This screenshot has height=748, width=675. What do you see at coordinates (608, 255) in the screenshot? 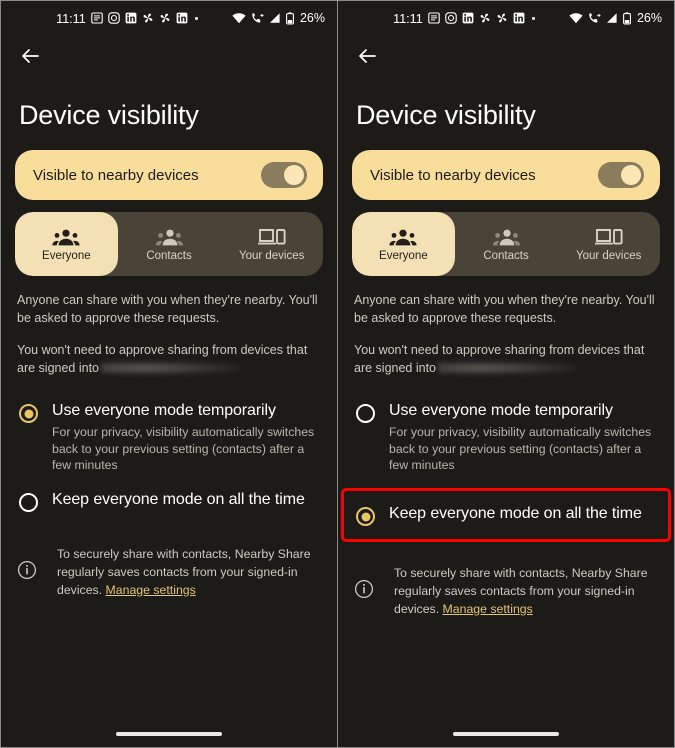
I see `segment-your-devices-label: Your devices` at bounding box center [608, 255].